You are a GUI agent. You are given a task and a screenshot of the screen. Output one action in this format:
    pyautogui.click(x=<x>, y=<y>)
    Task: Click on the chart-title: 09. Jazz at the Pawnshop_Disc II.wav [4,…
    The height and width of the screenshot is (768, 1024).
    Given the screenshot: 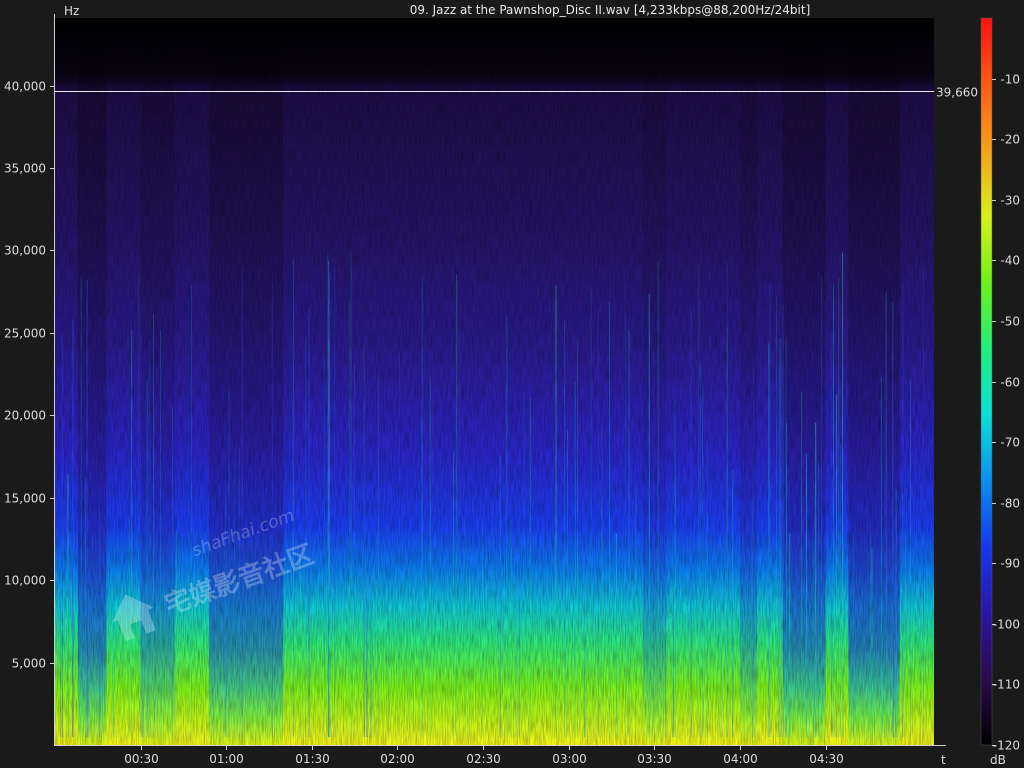 What is the action you would take?
    pyautogui.click(x=610, y=10)
    